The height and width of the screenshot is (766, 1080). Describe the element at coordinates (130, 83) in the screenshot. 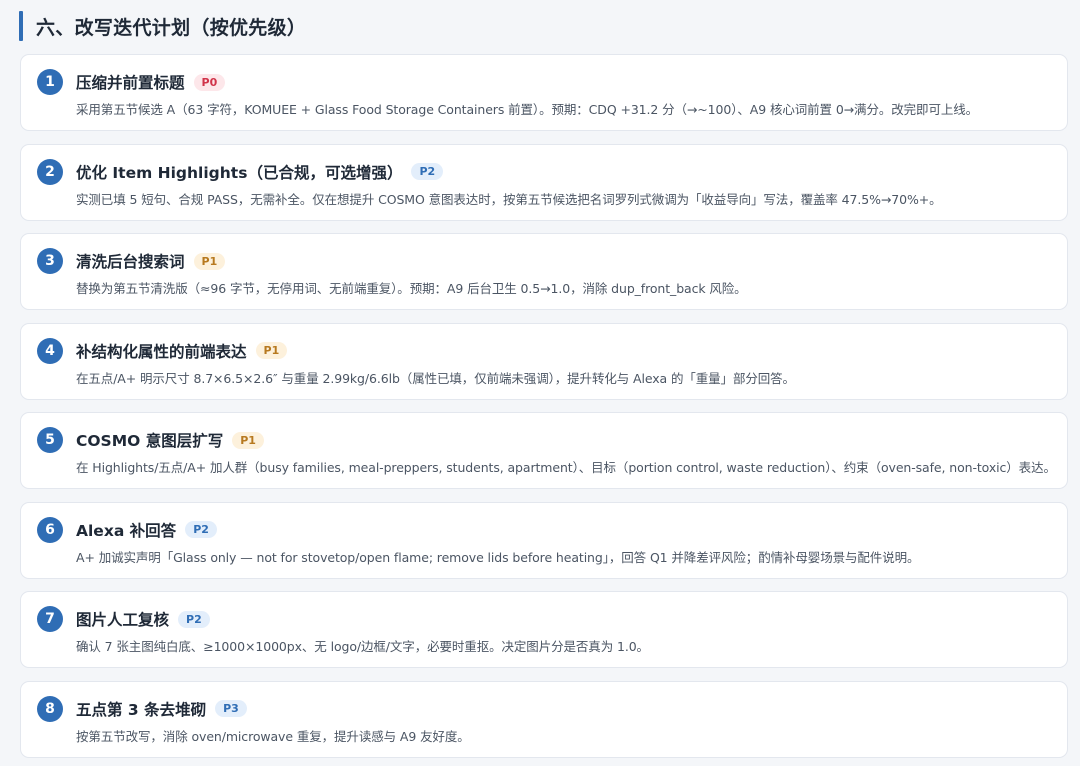

I see `plan-item-title: 压缩并前置标题` at that location.